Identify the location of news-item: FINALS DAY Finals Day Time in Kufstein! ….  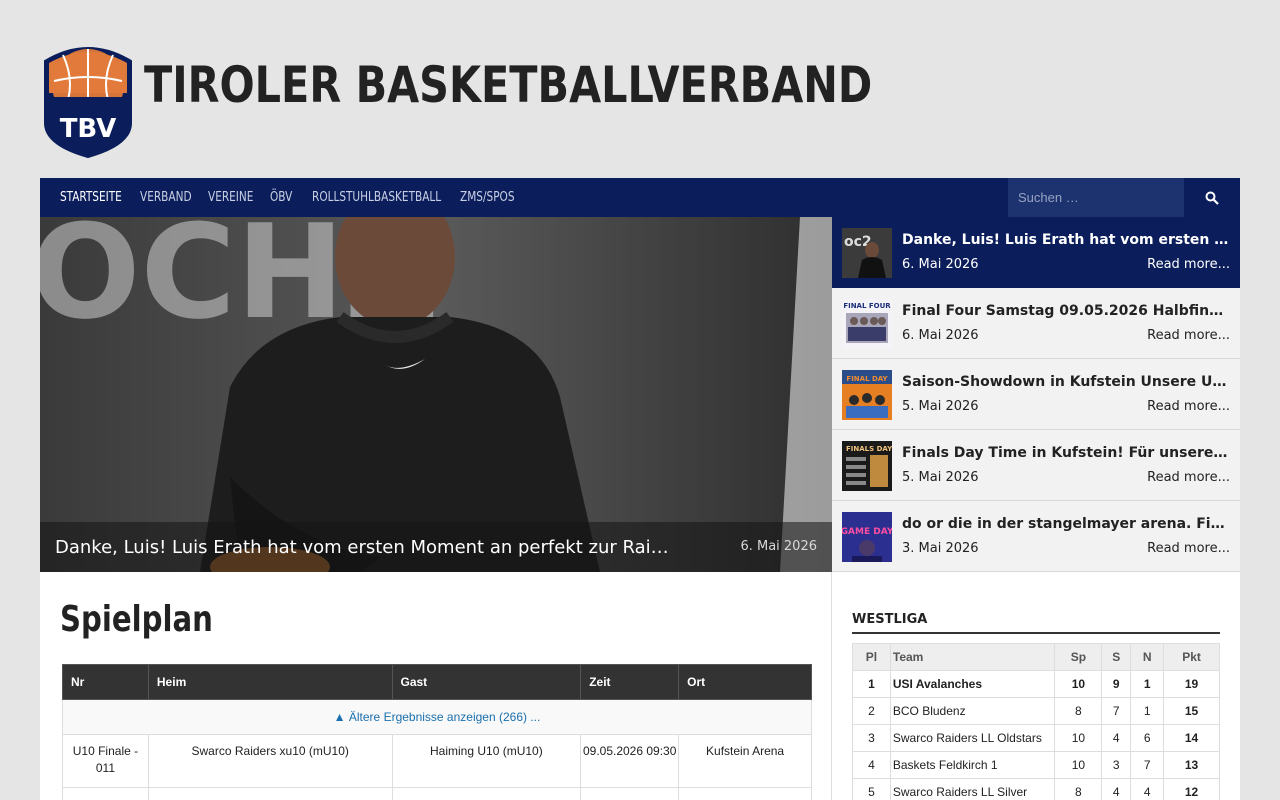
(1036, 465).